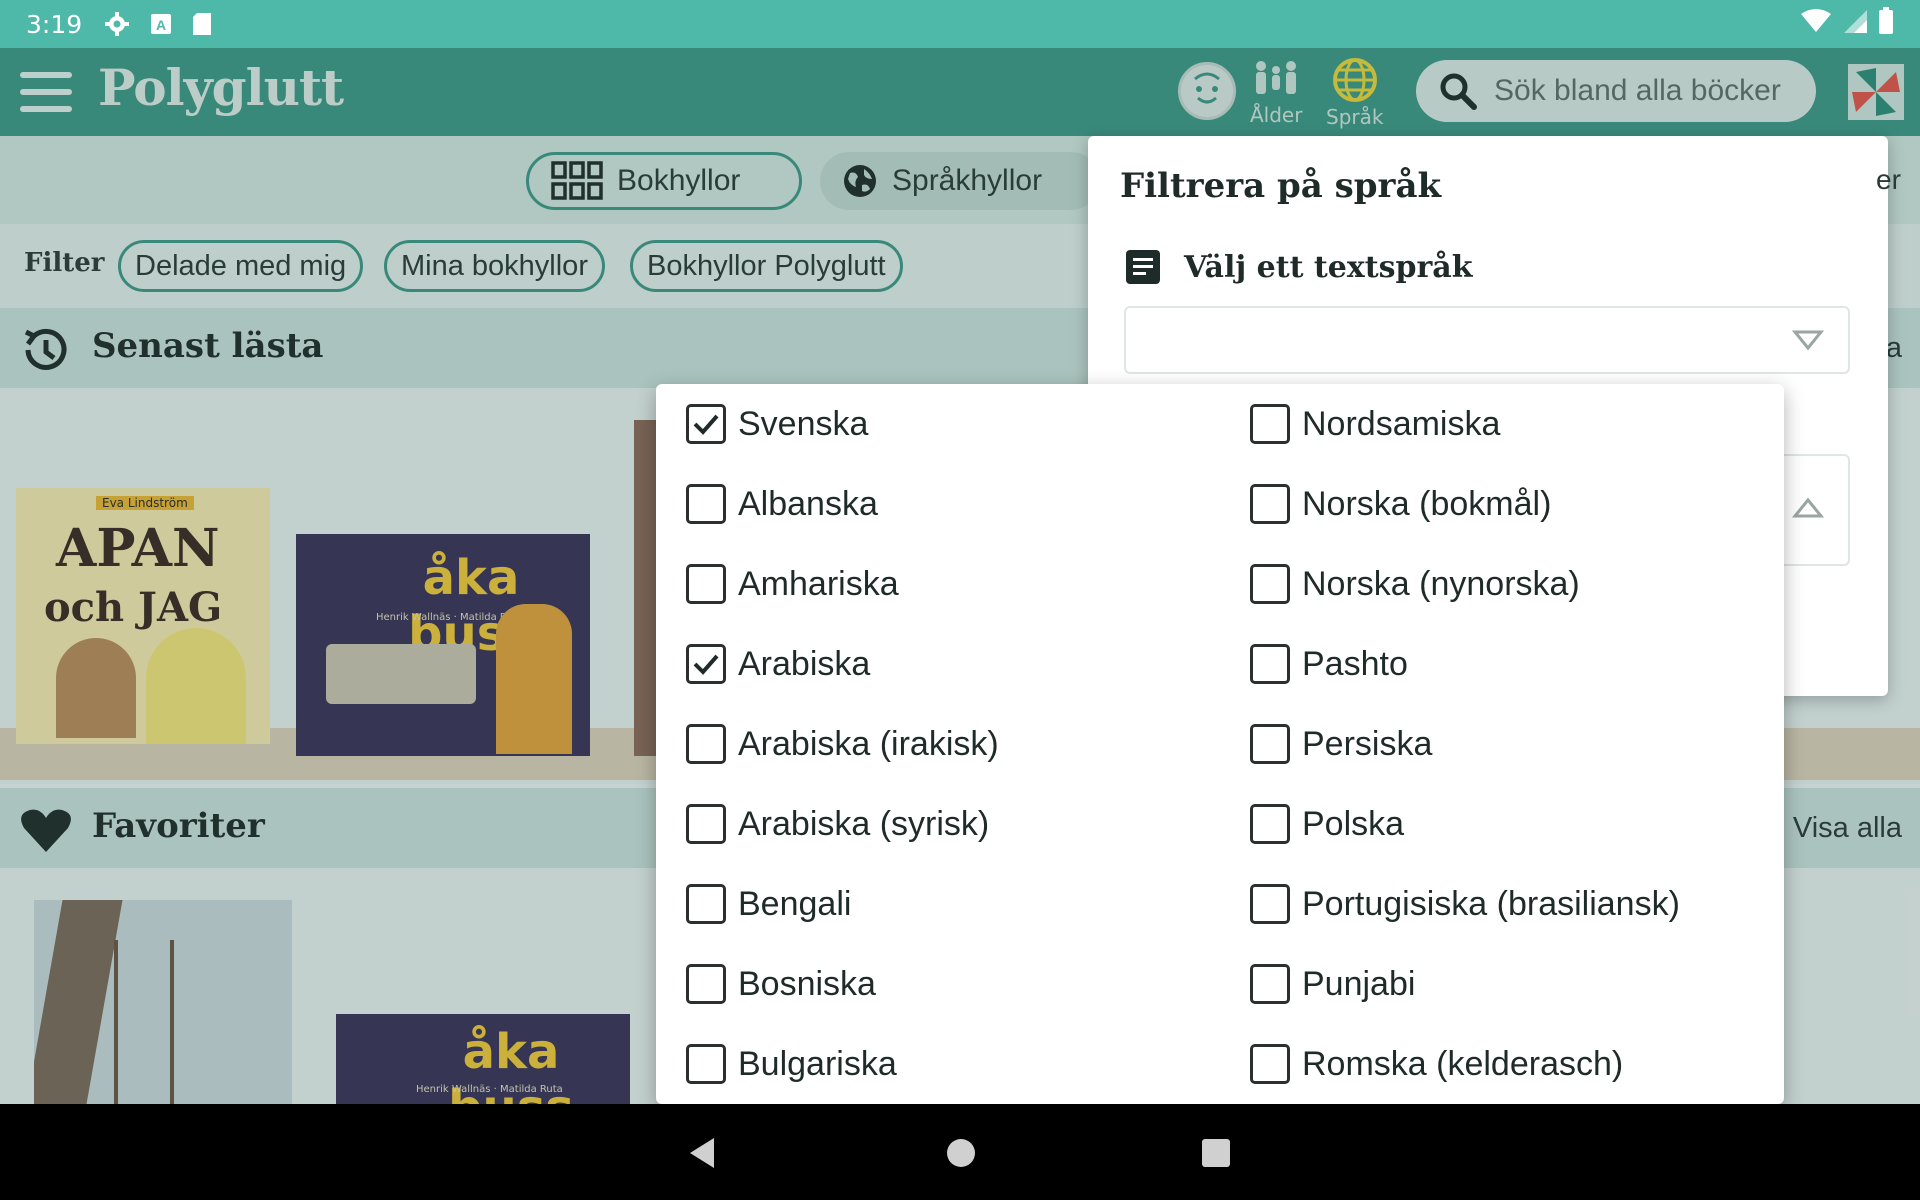  Describe the element at coordinates (1143, 267) in the screenshot. I see `document-icon` at that location.